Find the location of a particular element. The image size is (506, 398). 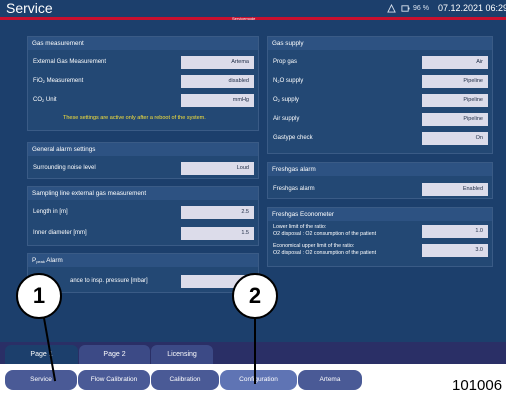

gastype-check-field: On is located at coordinates (455, 138).